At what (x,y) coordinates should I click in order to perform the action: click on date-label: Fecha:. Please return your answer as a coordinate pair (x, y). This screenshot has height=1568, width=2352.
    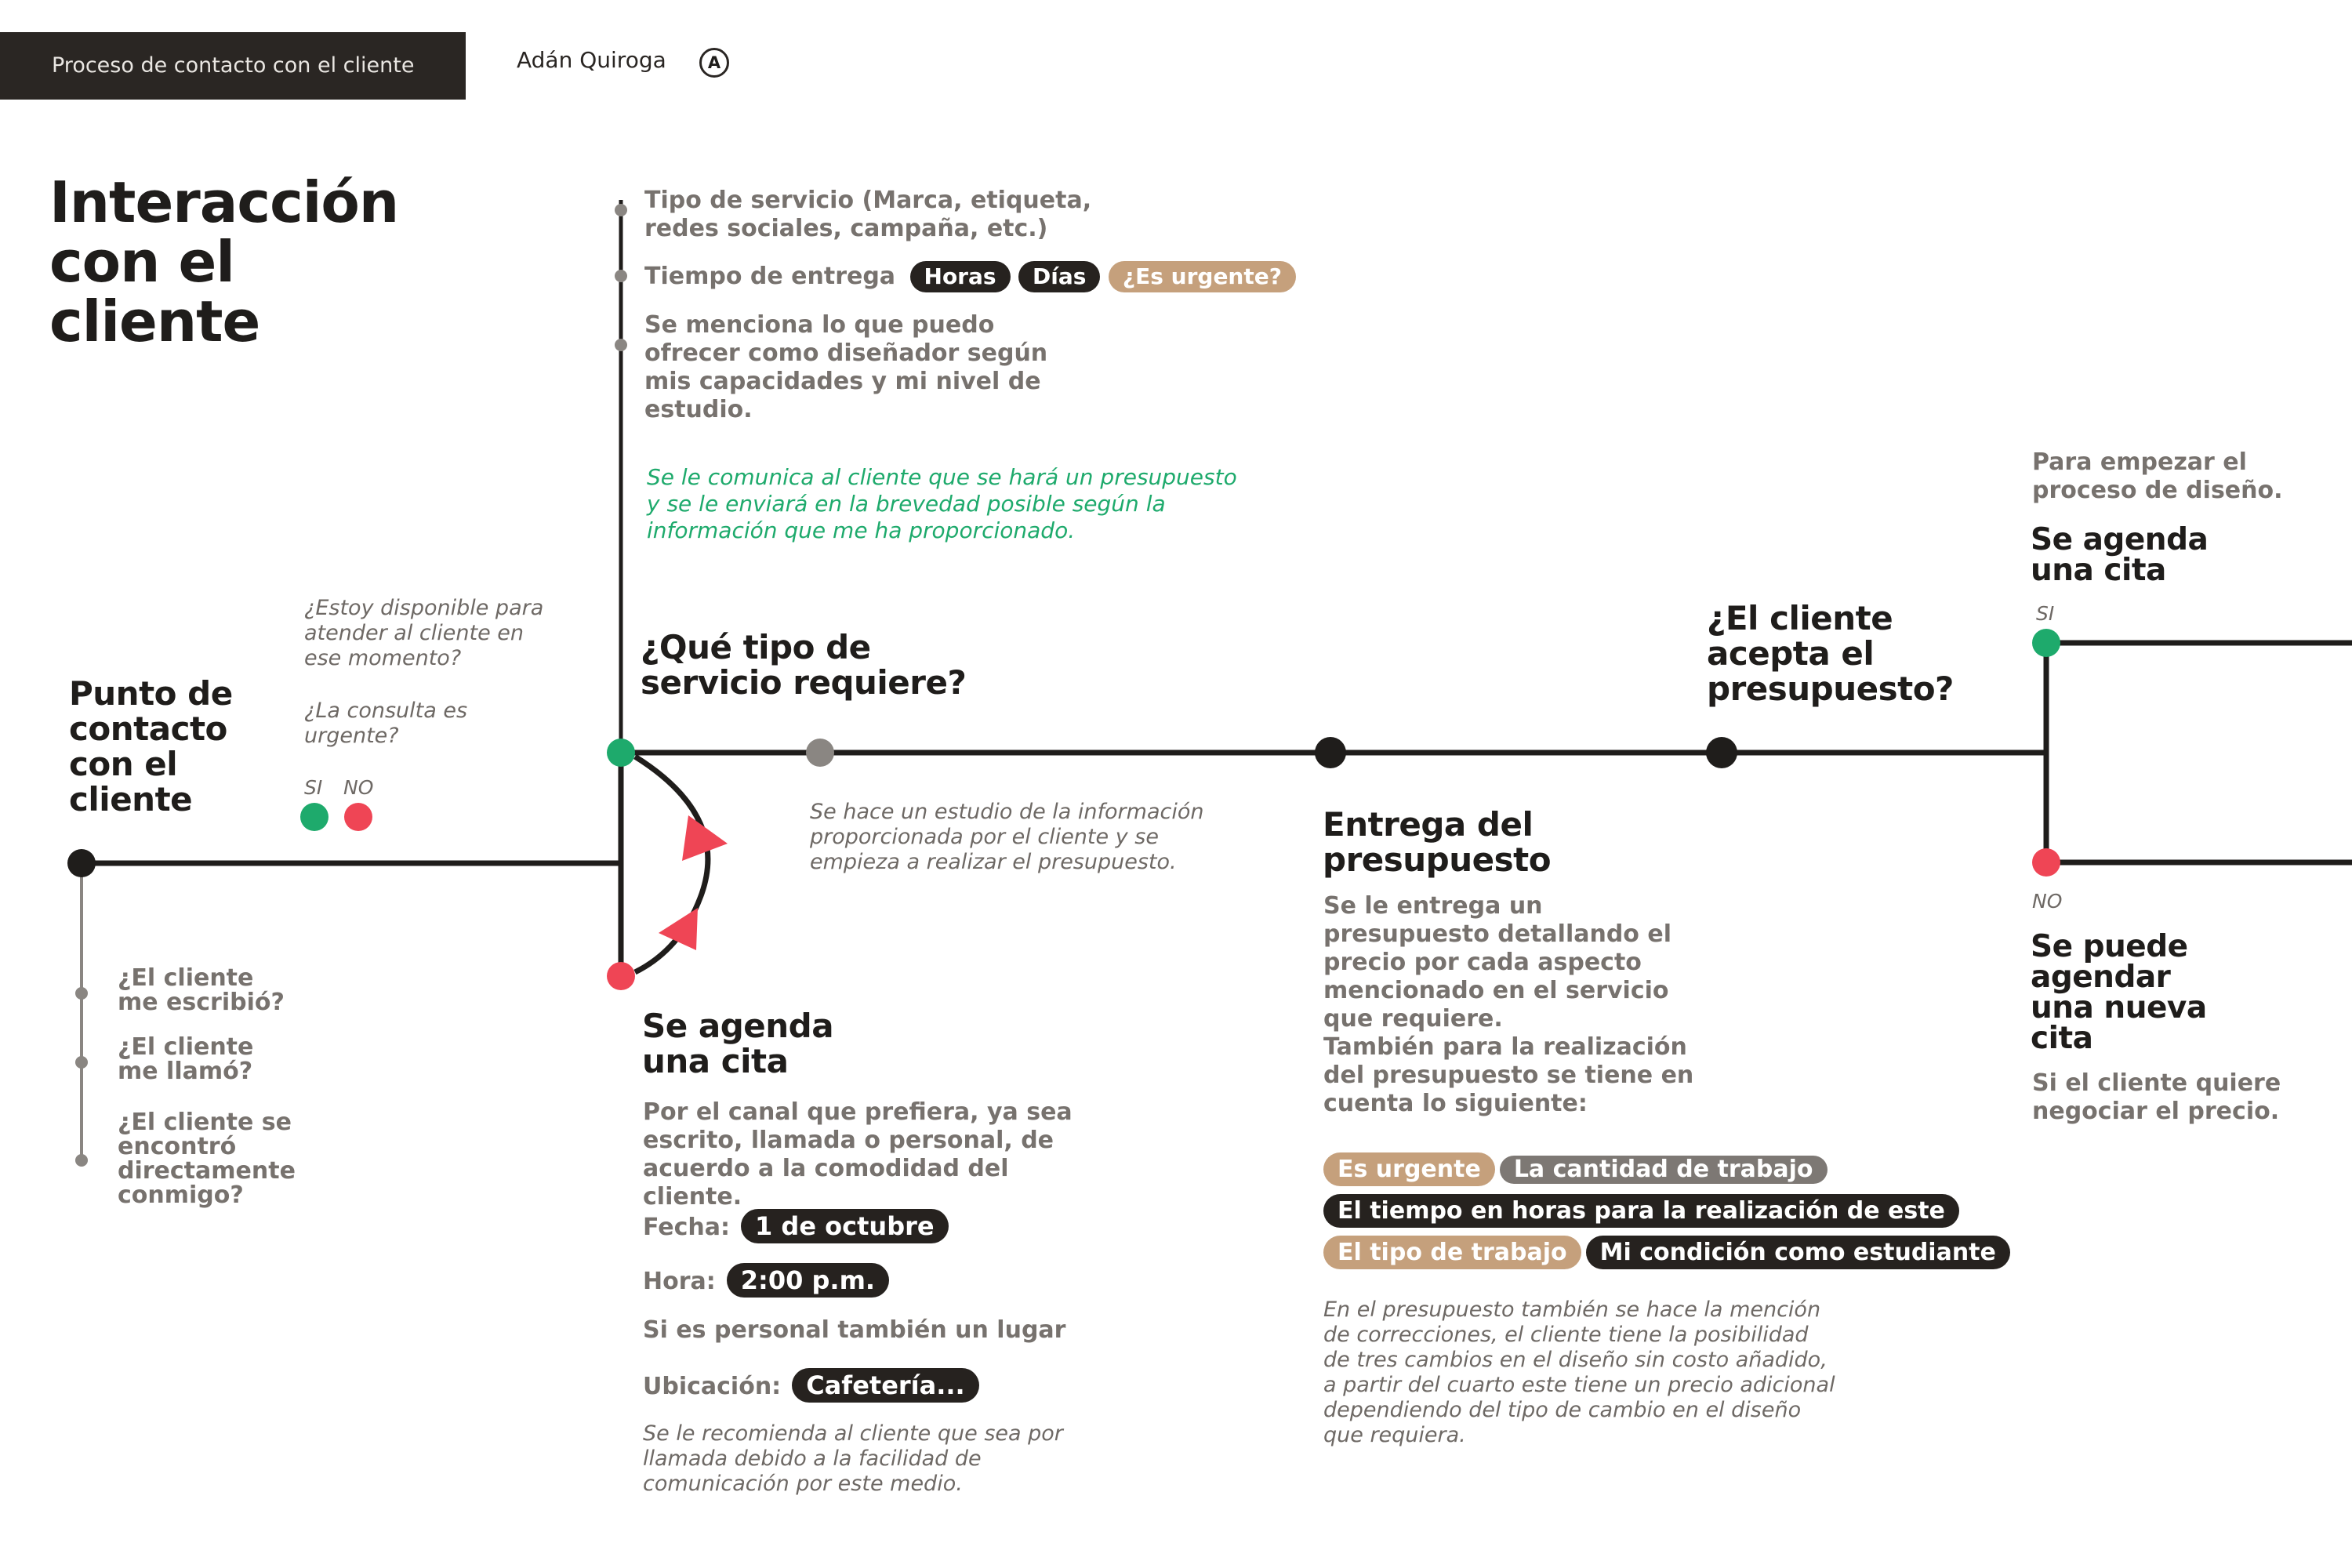
    Looking at the image, I should click on (687, 1227).